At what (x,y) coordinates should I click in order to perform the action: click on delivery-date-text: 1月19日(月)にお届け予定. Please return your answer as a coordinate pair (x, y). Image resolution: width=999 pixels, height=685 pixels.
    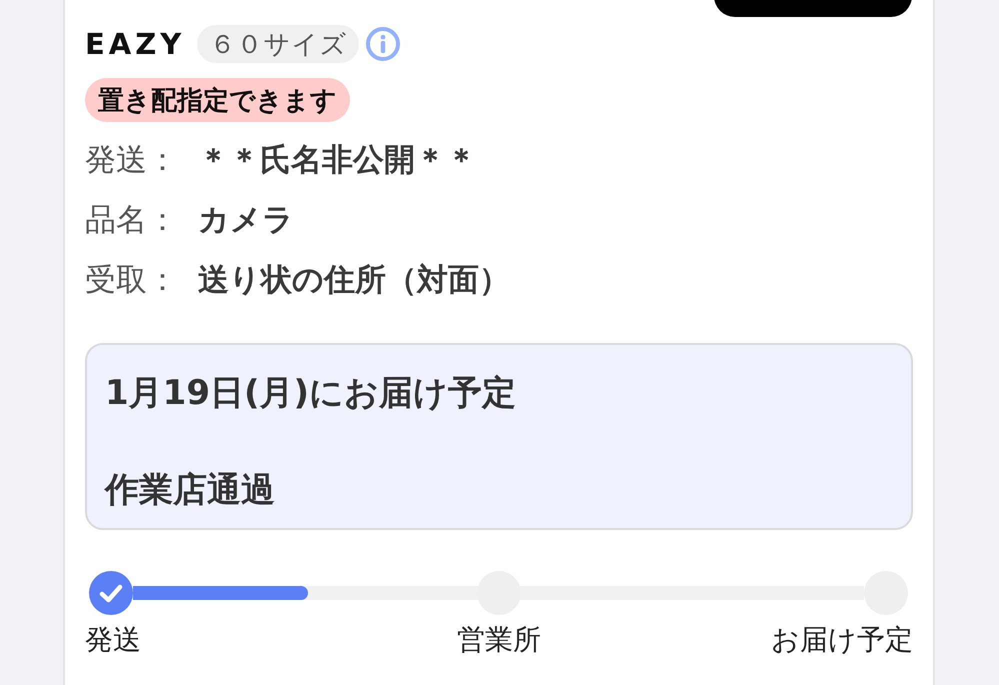
    Looking at the image, I should click on (311, 393).